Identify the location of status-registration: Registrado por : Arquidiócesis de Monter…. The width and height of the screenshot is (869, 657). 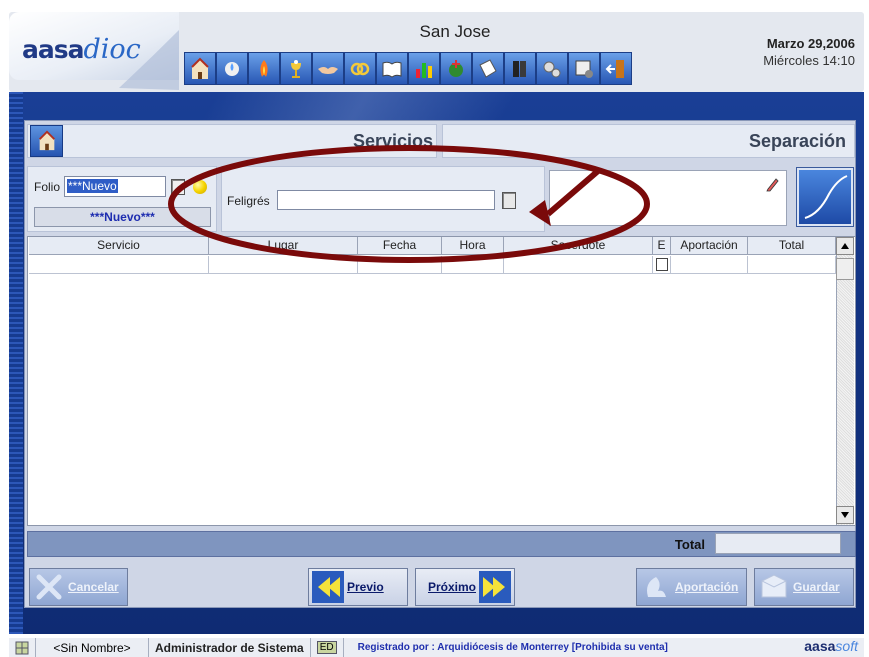
(512, 647).